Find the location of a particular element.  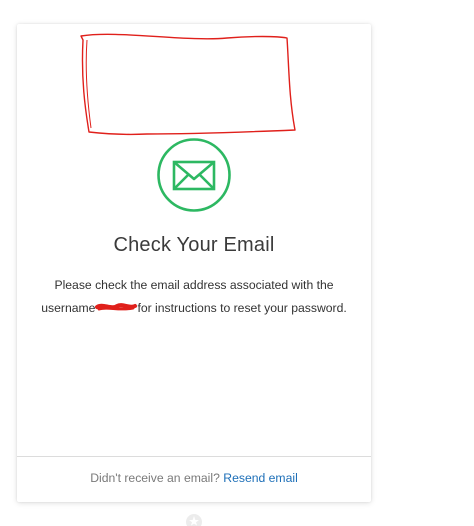

footer-divider is located at coordinates (194, 456).